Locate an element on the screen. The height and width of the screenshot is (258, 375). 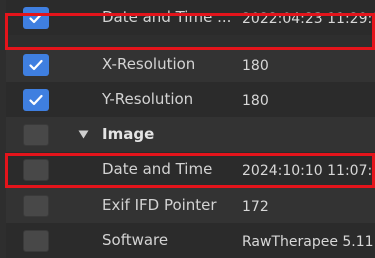
field-name: Y-Resolution is located at coordinates (148, 99).